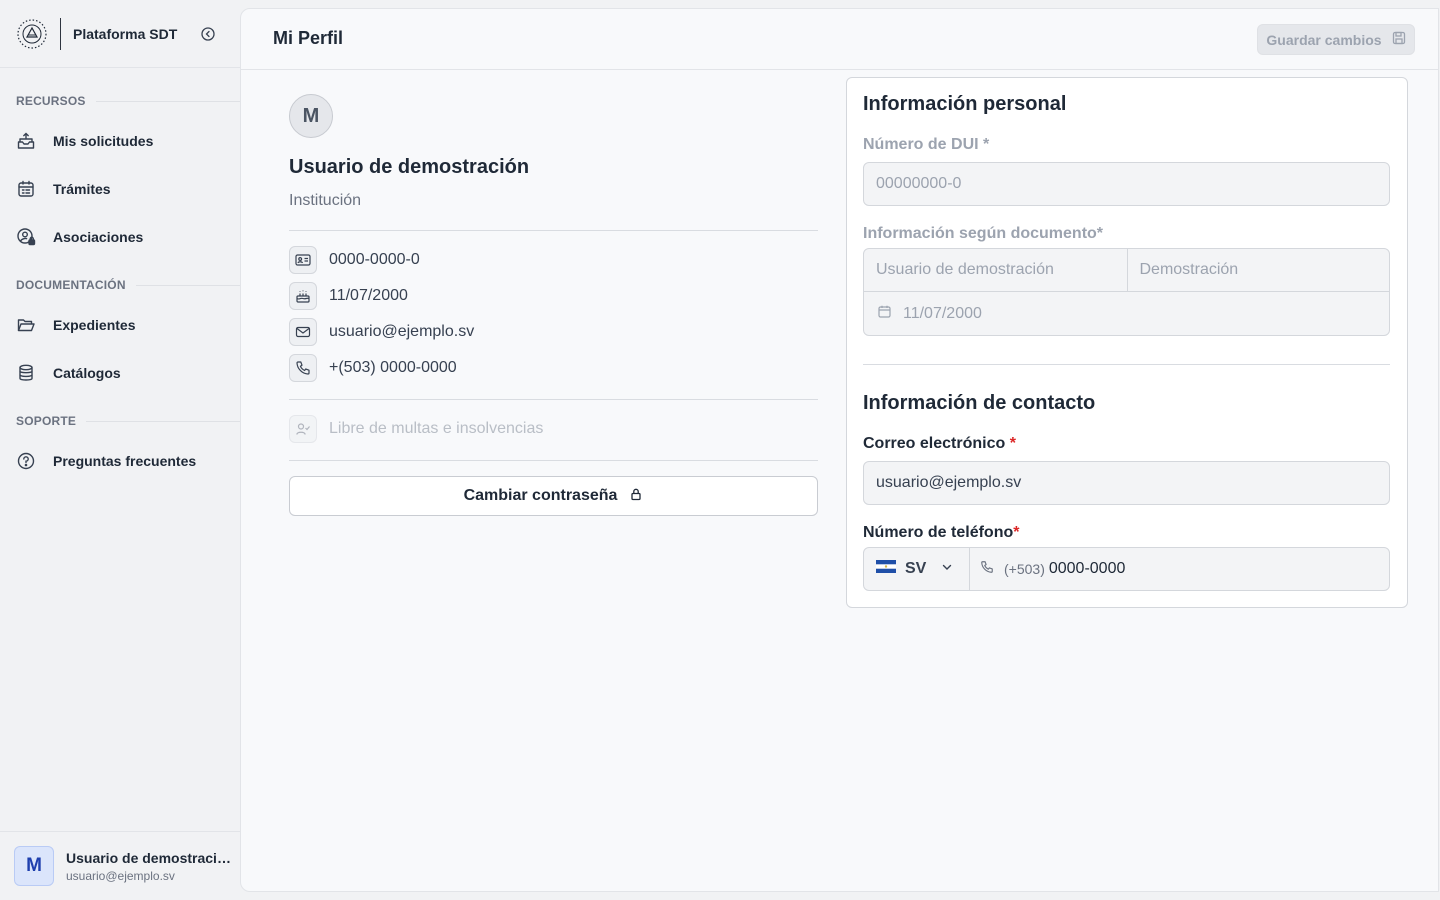 The image size is (1440, 900). I want to click on email-field: usuario@ejemplo.sv, so click(1126, 483).